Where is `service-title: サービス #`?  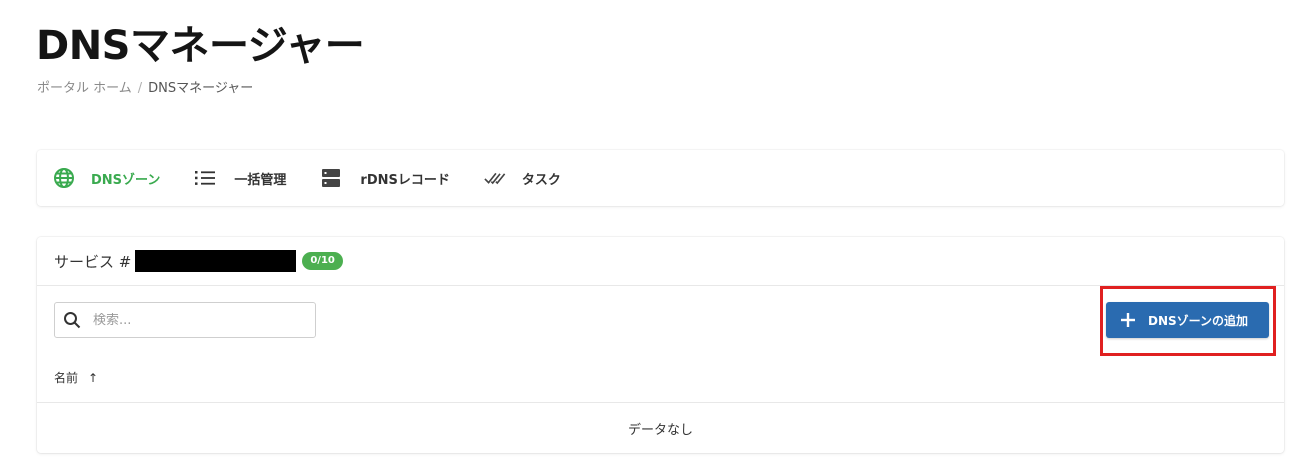
service-title: サービス # is located at coordinates (93, 261).